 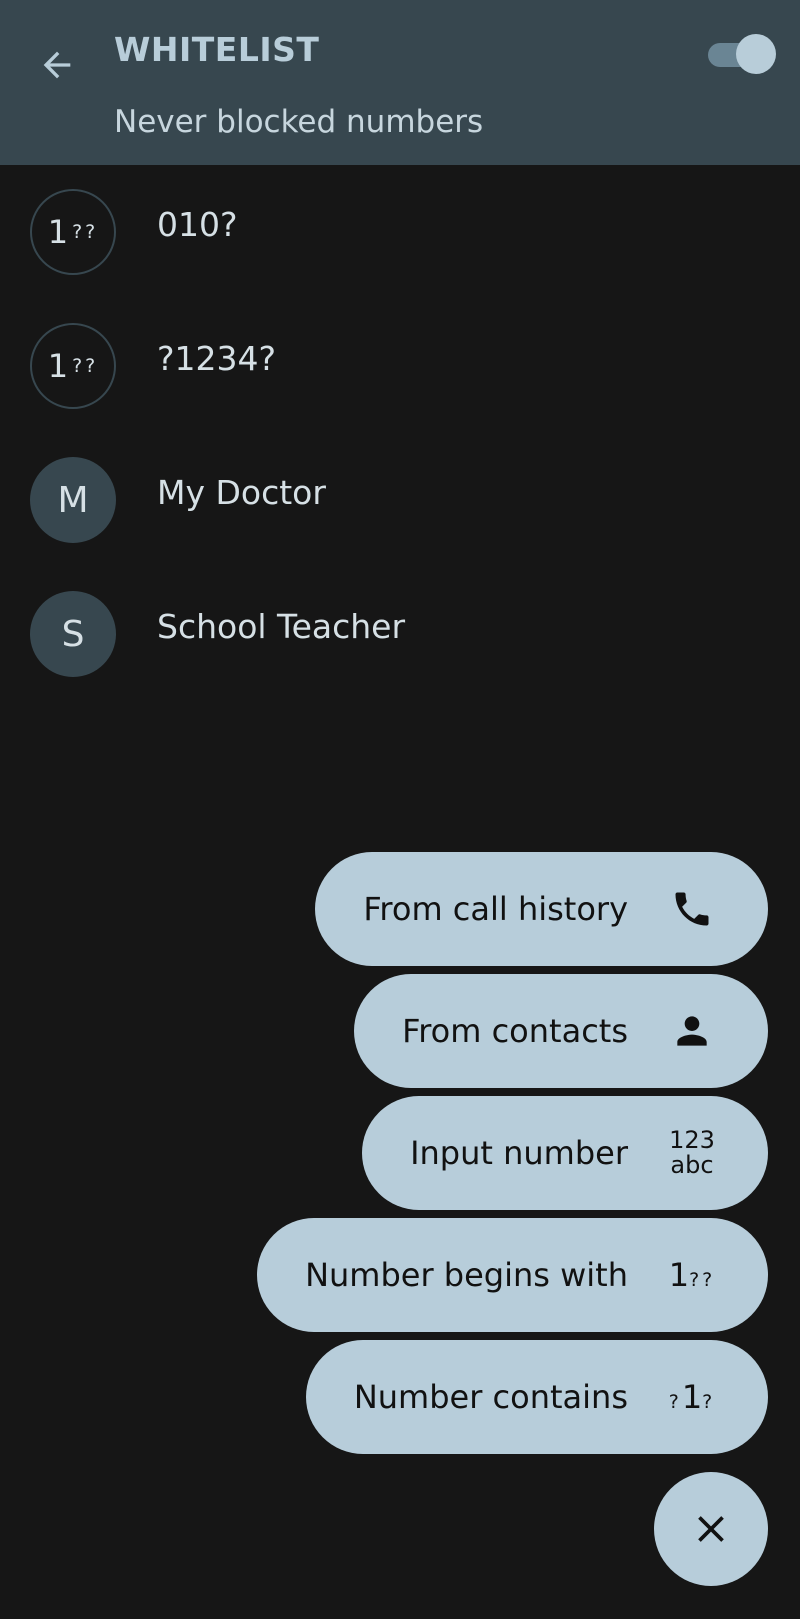 I want to click on phone-icon, so click(x=692, y=909).